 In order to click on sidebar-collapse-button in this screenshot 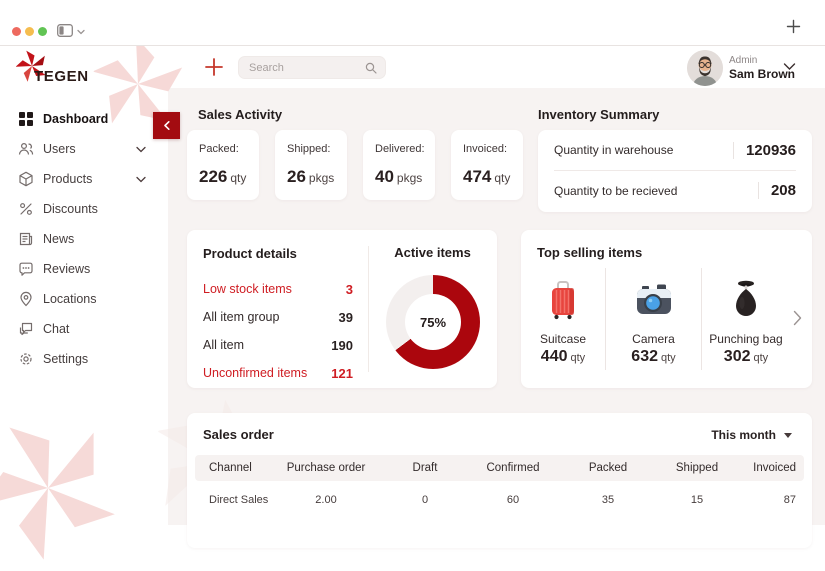, I will do `click(166, 125)`.